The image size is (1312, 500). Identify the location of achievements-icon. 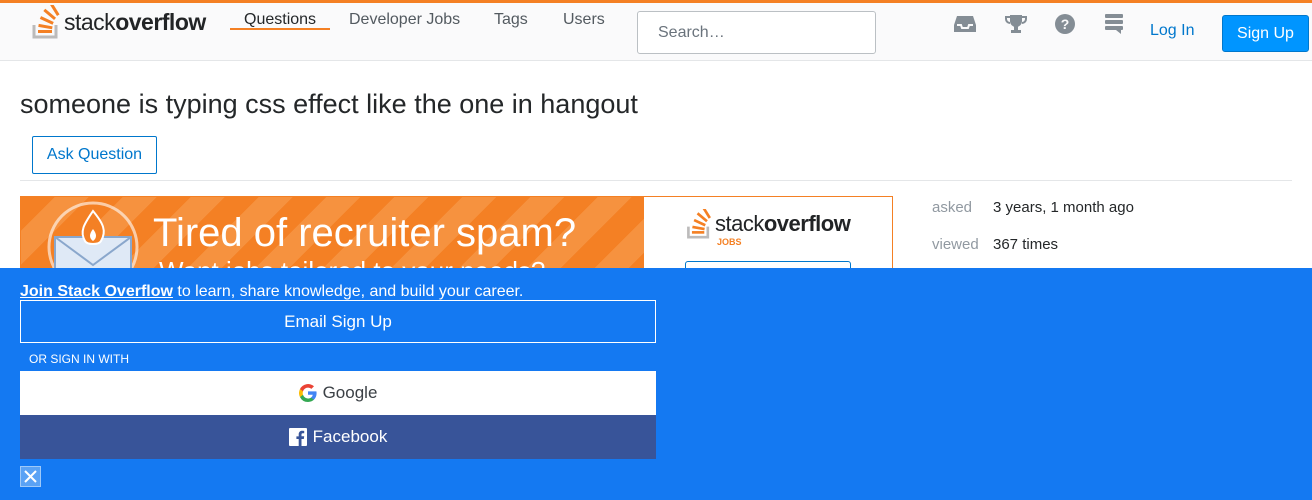
(1016, 24).